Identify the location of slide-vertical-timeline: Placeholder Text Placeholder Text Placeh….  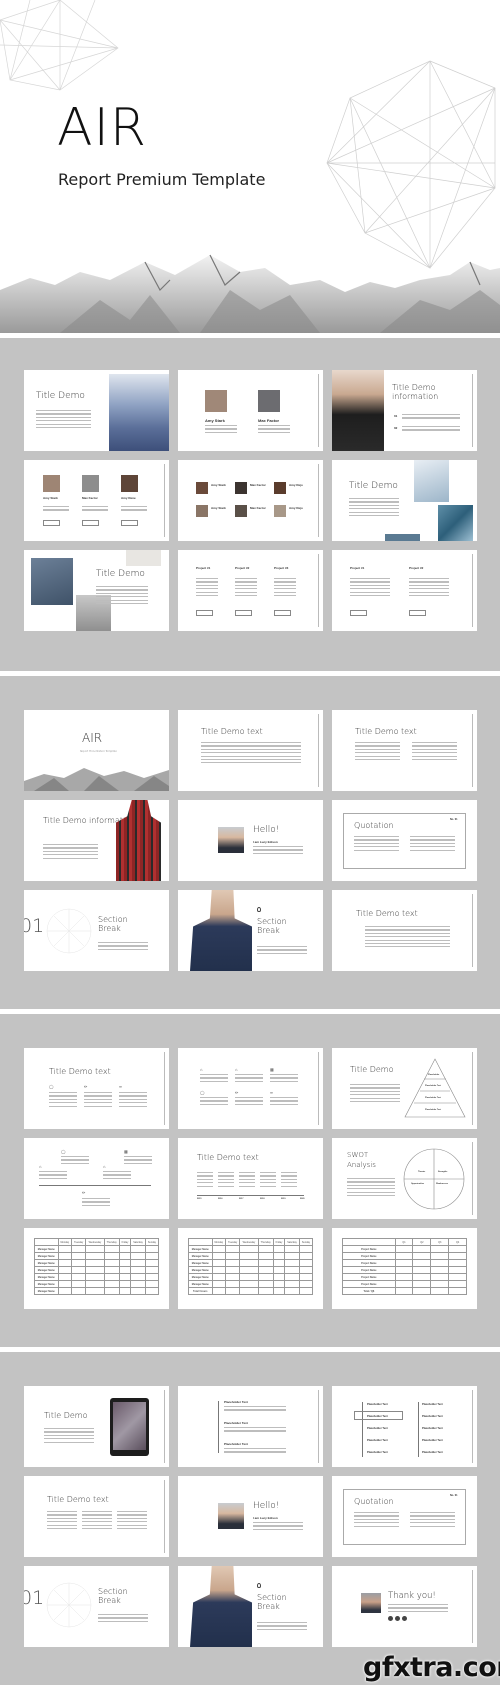
(250, 1426).